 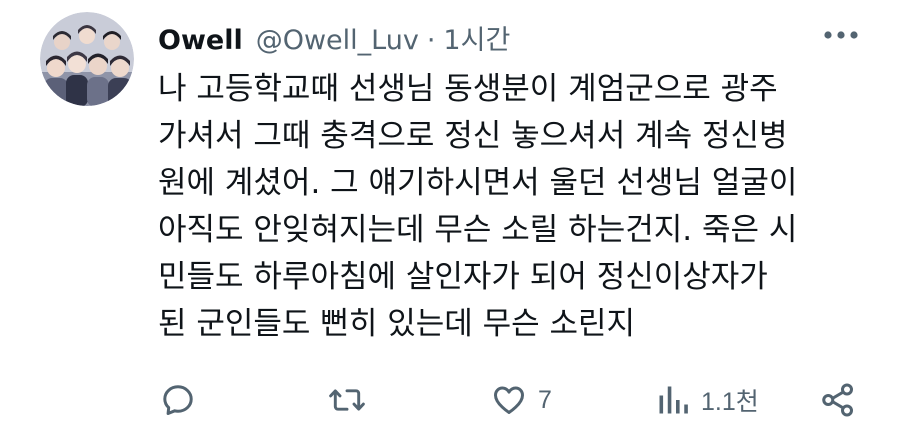 I want to click on views-button: 1.1천, so click(x=707, y=400).